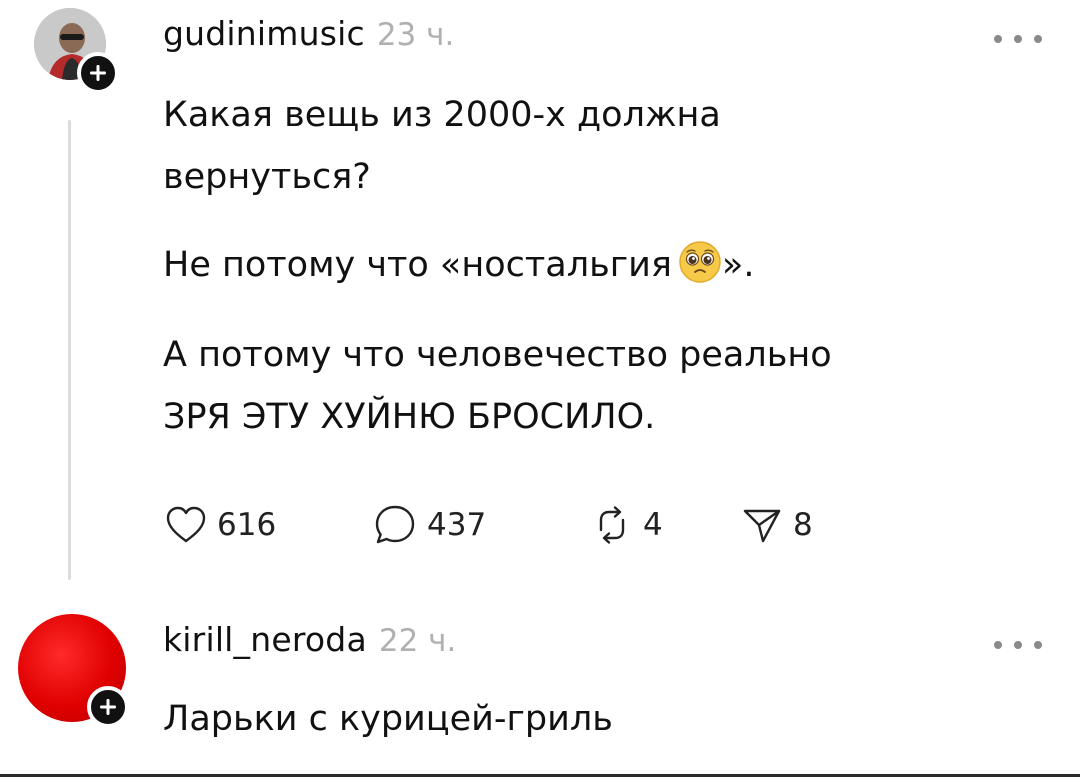 This screenshot has height=777, width=1080. What do you see at coordinates (762, 526) in the screenshot?
I see `send-icon` at bounding box center [762, 526].